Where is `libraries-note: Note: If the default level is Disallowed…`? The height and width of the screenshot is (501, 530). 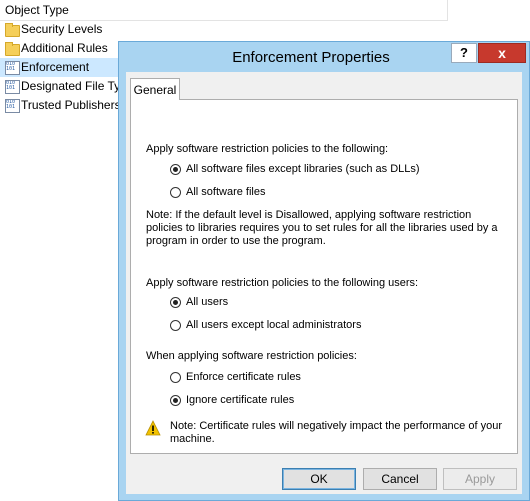 libraries-note: Note: If the default level is Disallowed… is located at coordinates (322, 228).